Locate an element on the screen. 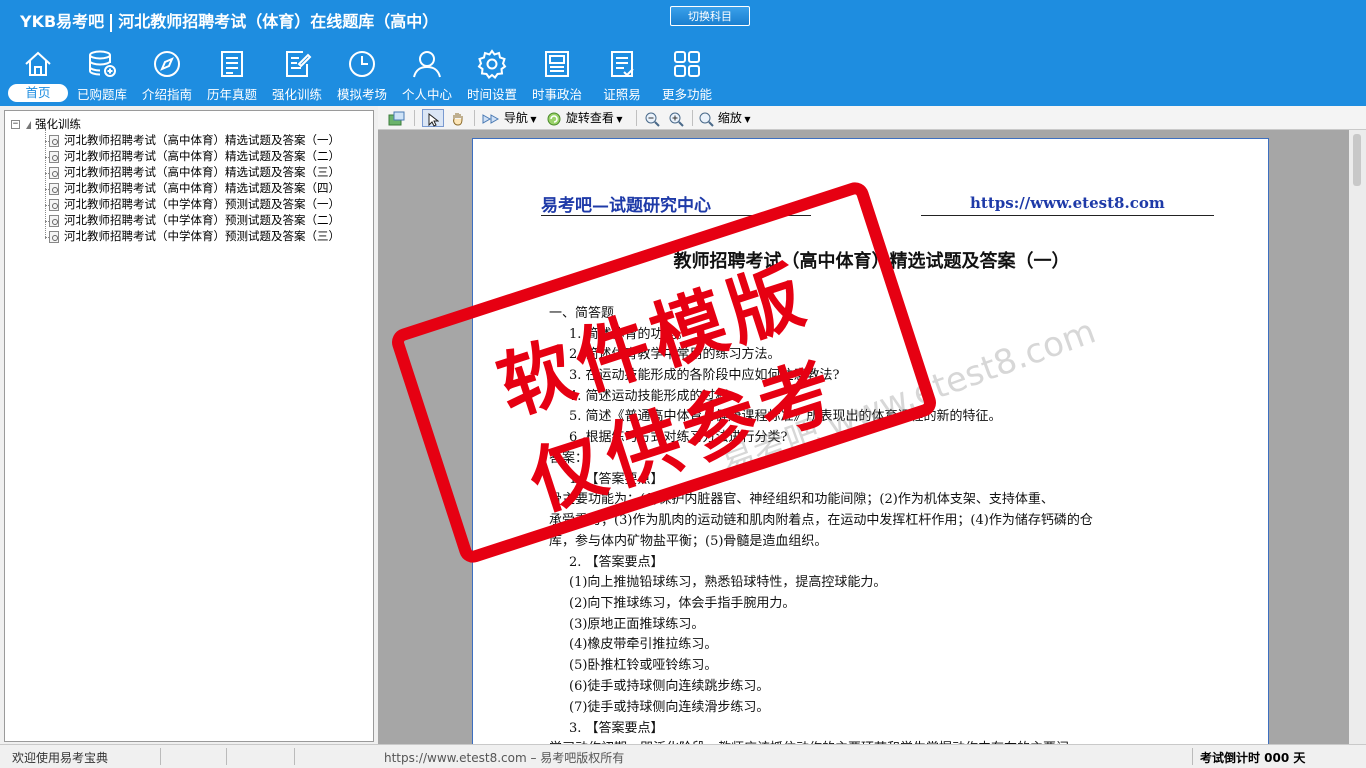  vertical-scrollbar is located at coordinates (1357, 437).